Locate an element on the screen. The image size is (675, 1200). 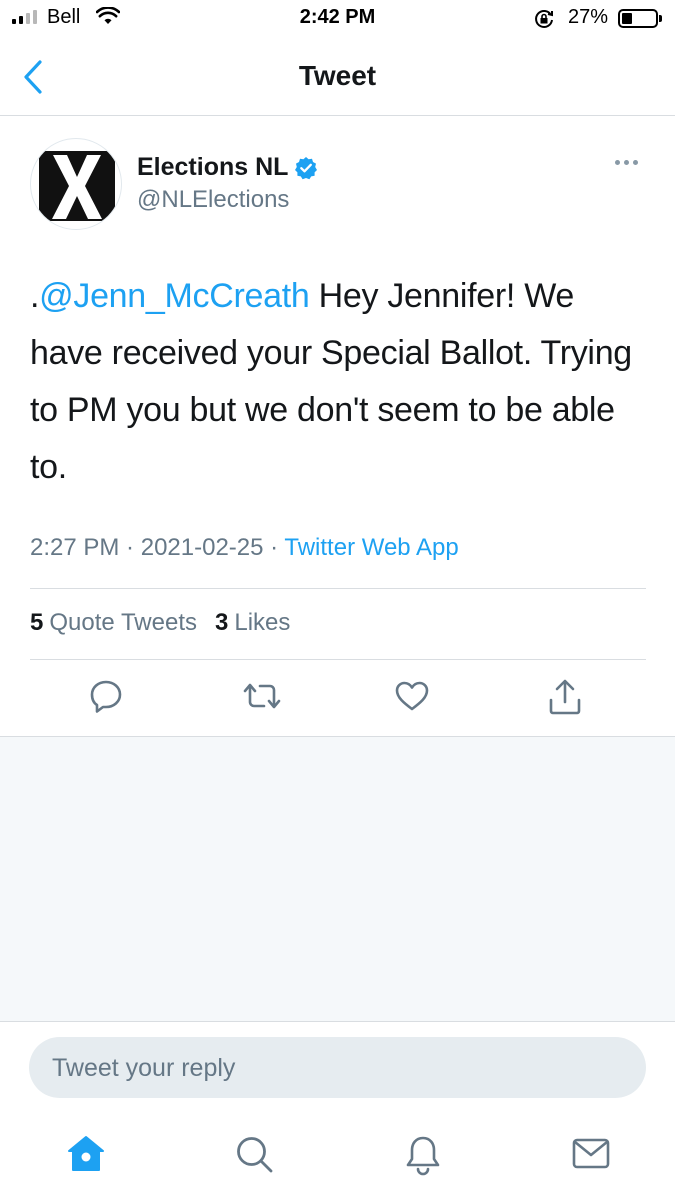
tweet-stats: 5 Quote Tweets 3 Likes is located at coordinates (160, 623).